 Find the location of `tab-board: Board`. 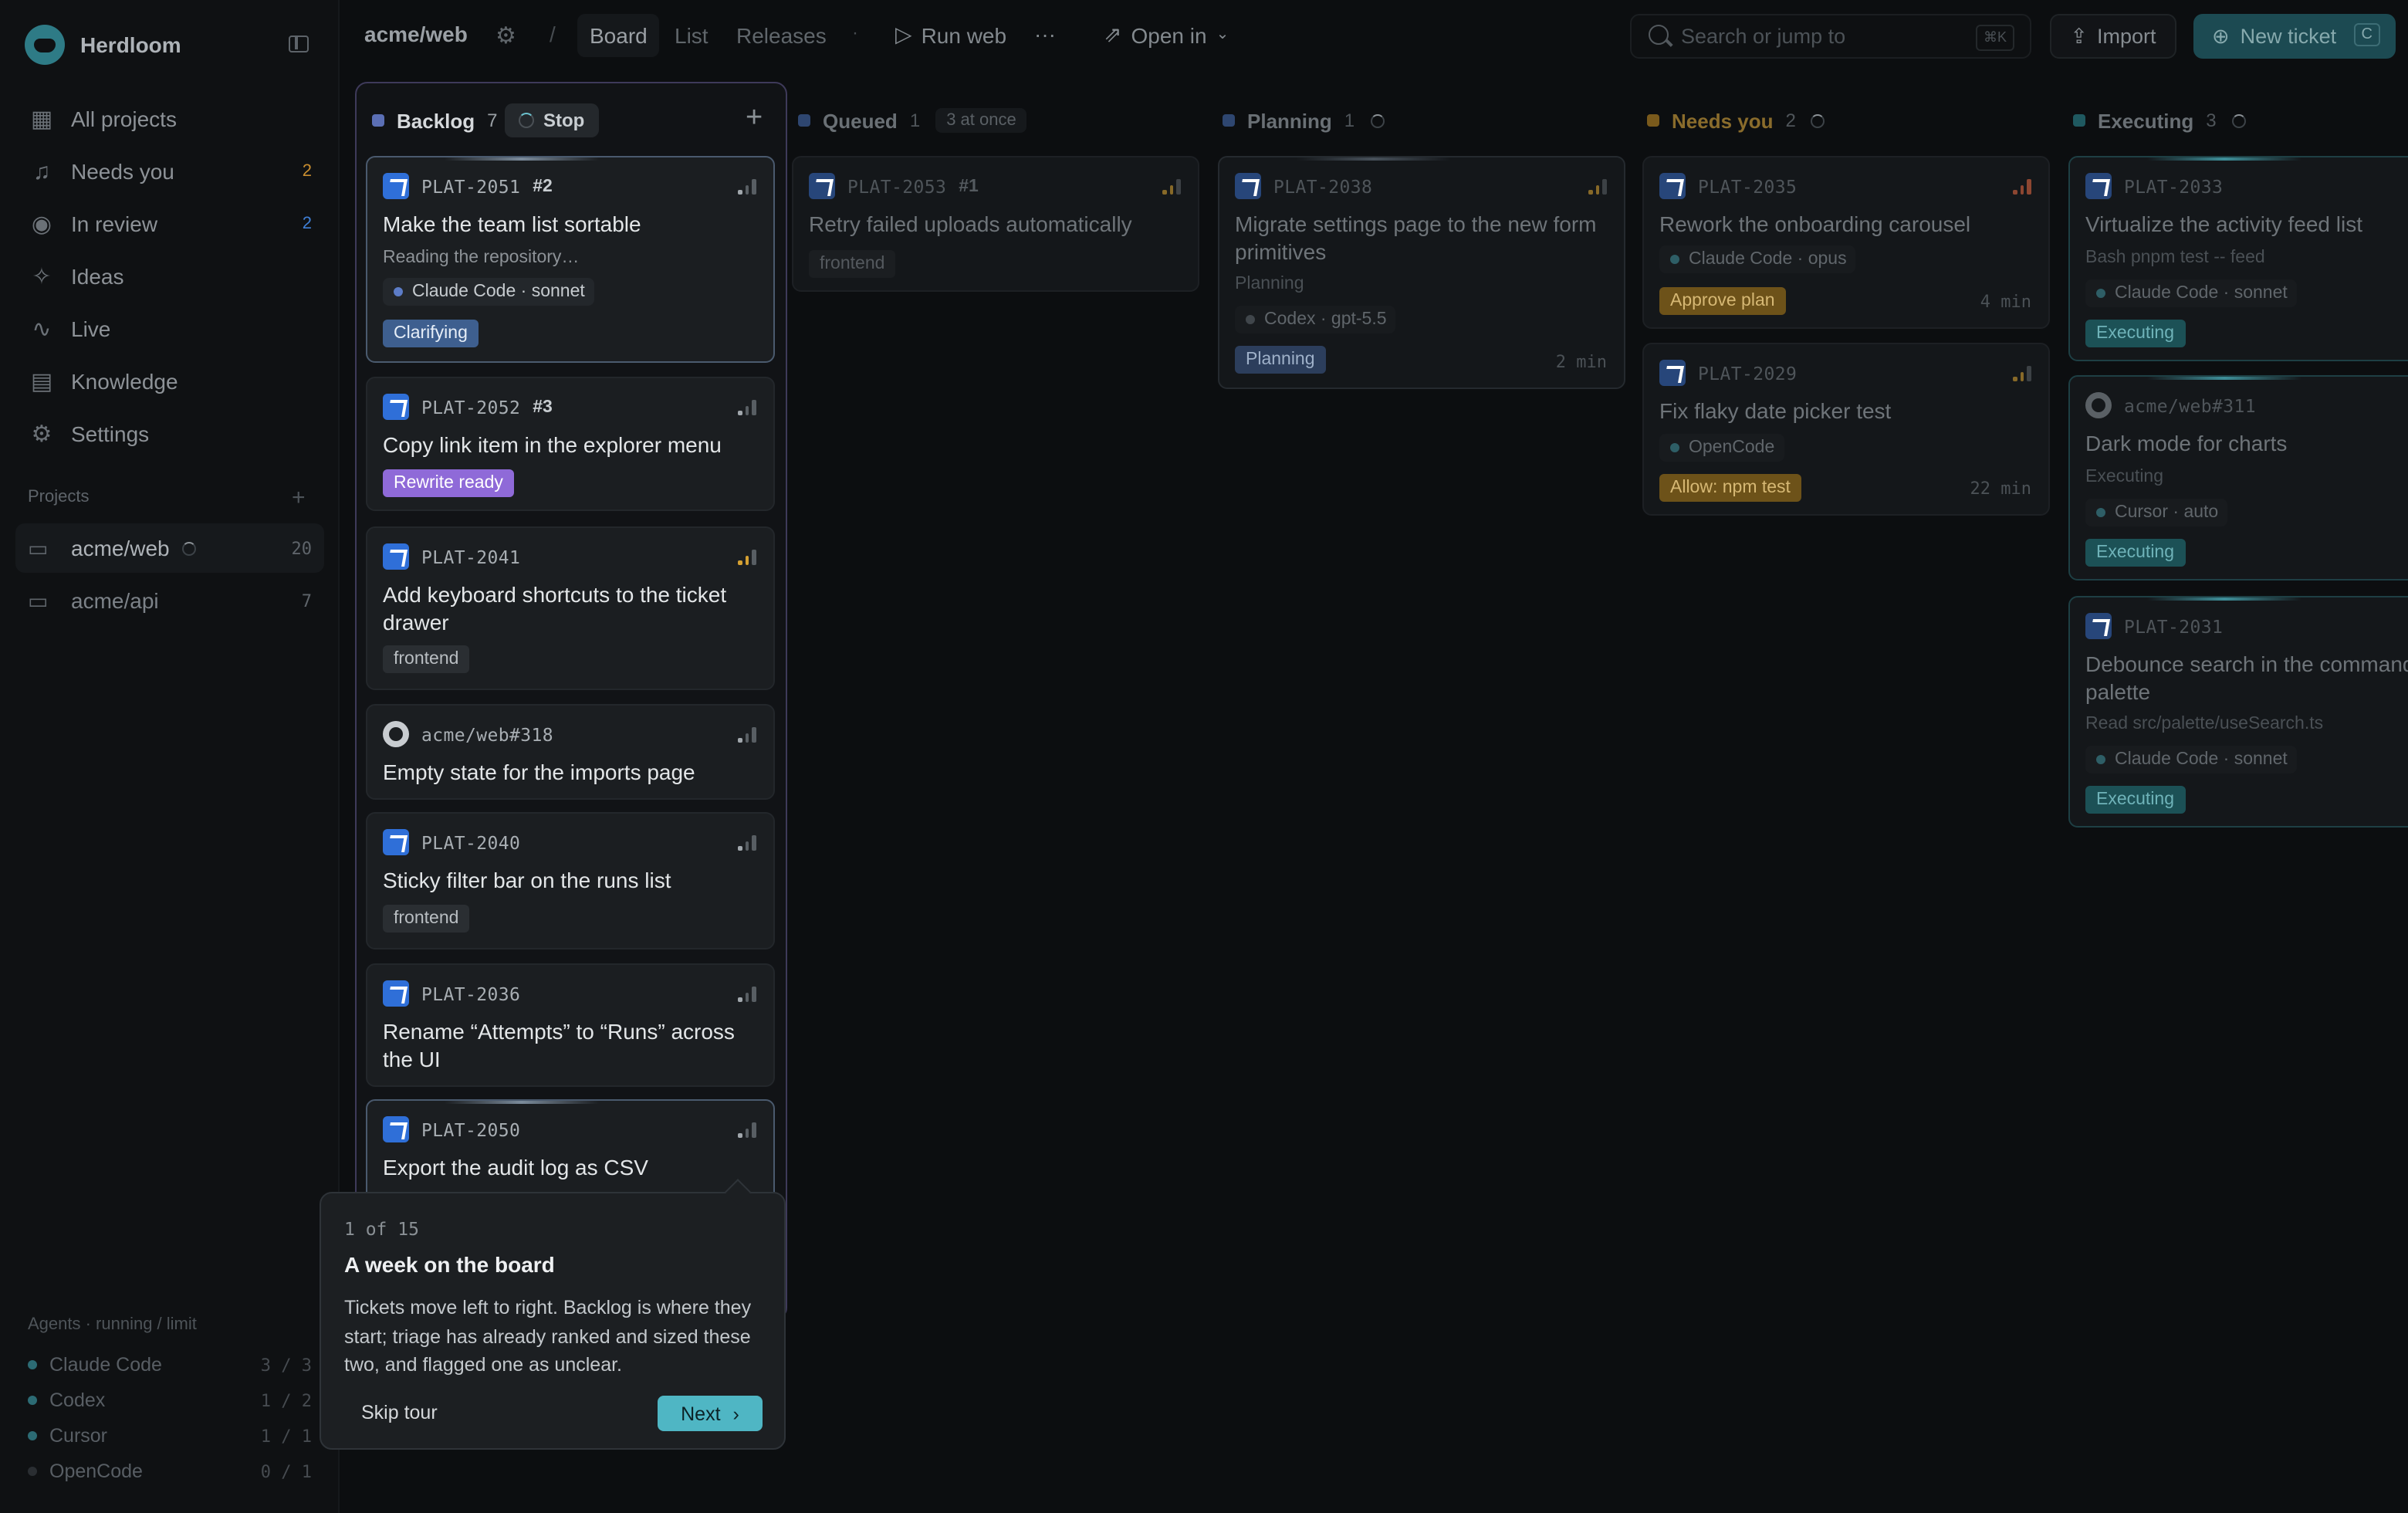

tab-board: Board is located at coordinates (618, 35).